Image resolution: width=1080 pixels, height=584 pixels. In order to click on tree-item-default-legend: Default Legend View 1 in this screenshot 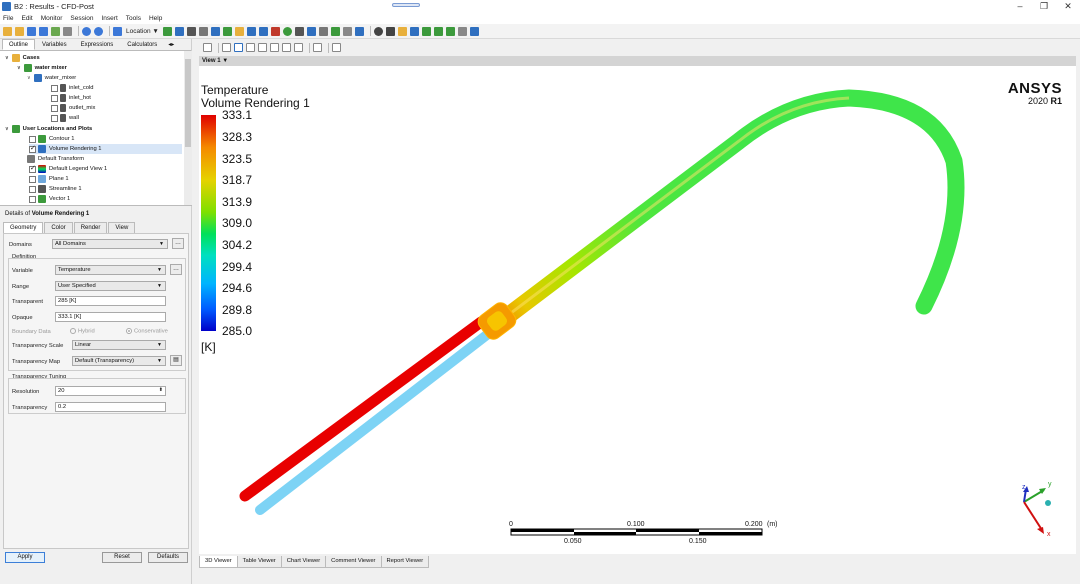, I will do `click(68, 169)`.